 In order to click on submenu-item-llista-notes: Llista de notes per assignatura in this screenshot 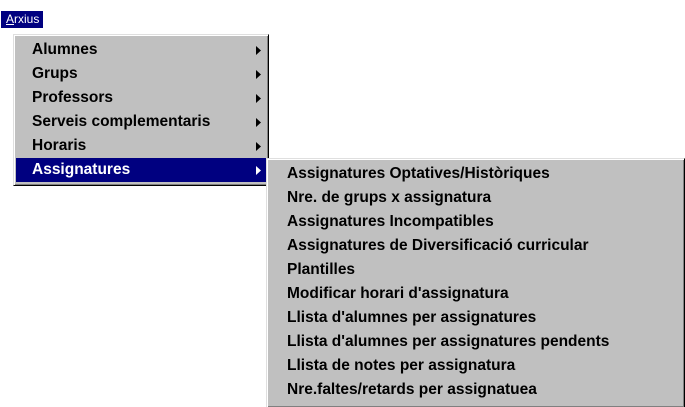, I will do `click(475, 366)`.